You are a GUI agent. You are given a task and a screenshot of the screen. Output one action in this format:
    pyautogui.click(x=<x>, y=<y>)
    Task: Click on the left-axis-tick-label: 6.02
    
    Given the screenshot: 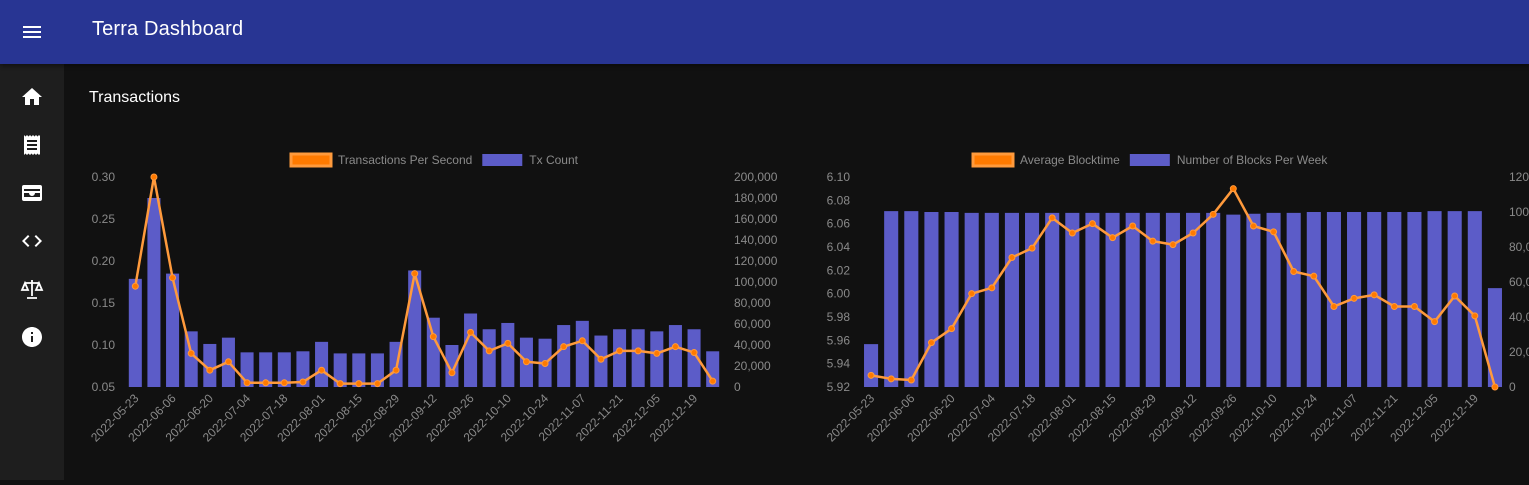 What is the action you would take?
    pyautogui.click(x=839, y=270)
    